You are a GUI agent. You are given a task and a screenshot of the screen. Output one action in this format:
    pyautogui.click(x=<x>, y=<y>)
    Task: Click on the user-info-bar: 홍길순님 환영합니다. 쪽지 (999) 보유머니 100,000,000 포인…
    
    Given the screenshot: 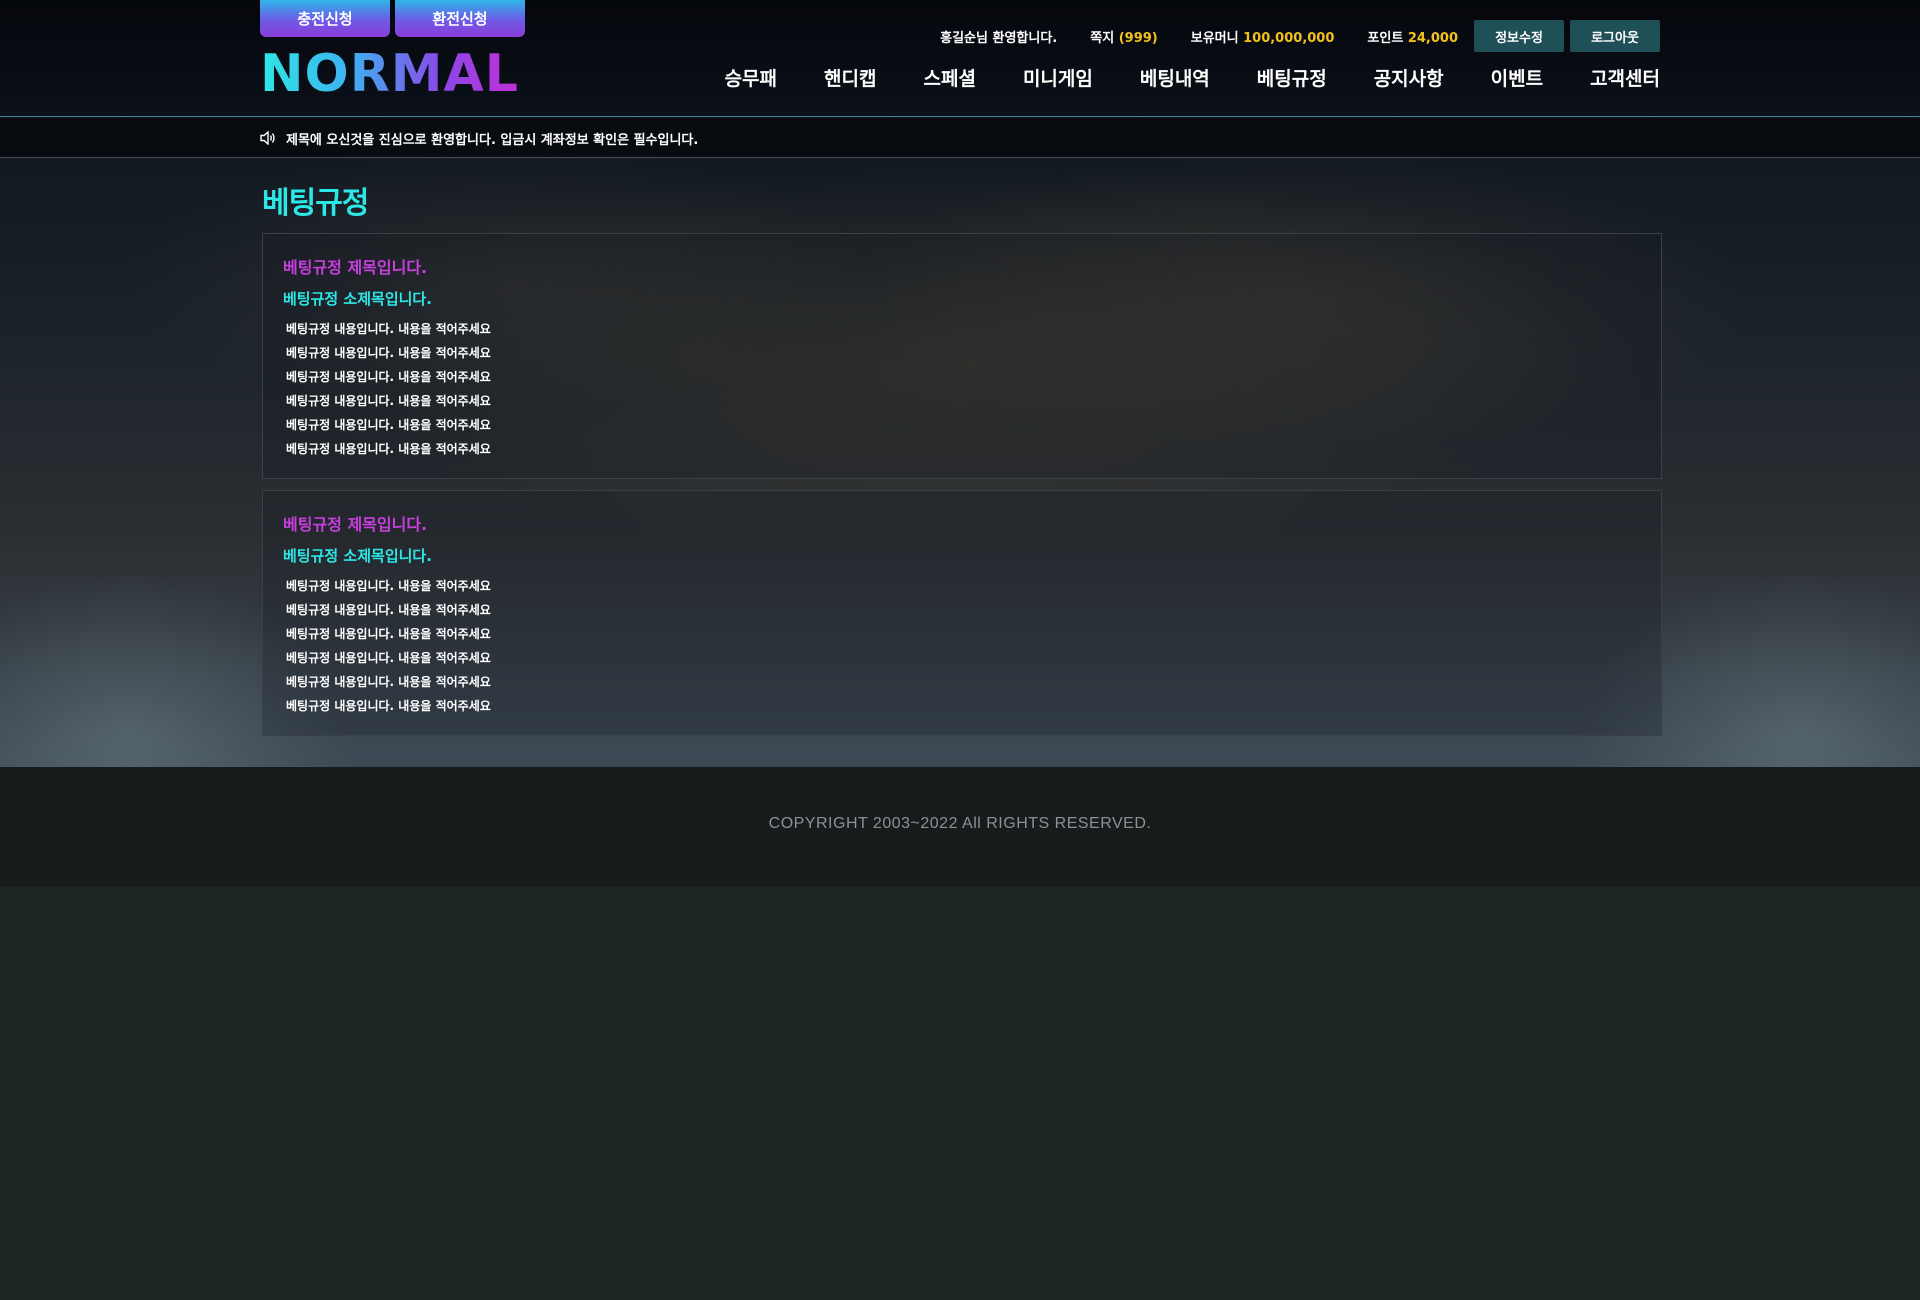 What is the action you would take?
    pyautogui.click(x=1300, y=36)
    